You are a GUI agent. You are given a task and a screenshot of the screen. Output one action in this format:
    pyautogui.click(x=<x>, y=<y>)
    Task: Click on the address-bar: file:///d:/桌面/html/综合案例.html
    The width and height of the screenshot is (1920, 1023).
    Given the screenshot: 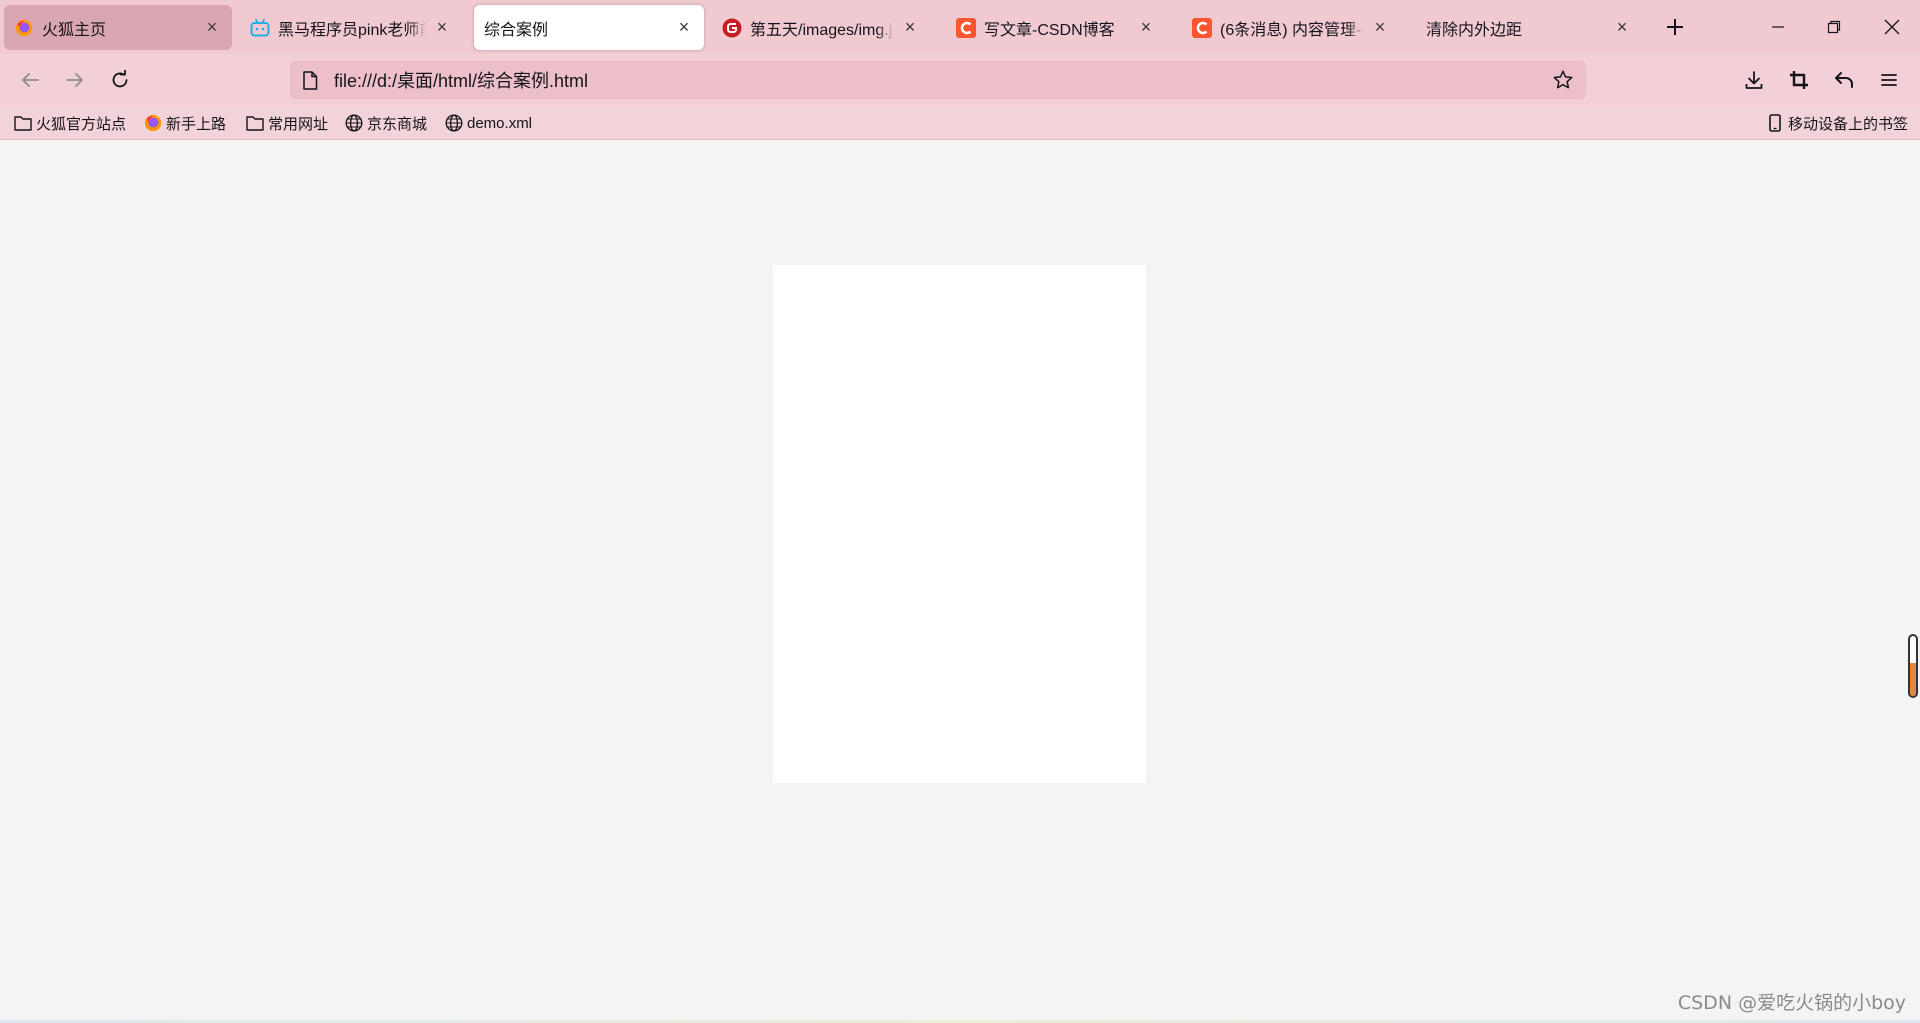 What is the action you would take?
    pyautogui.click(x=938, y=80)
    